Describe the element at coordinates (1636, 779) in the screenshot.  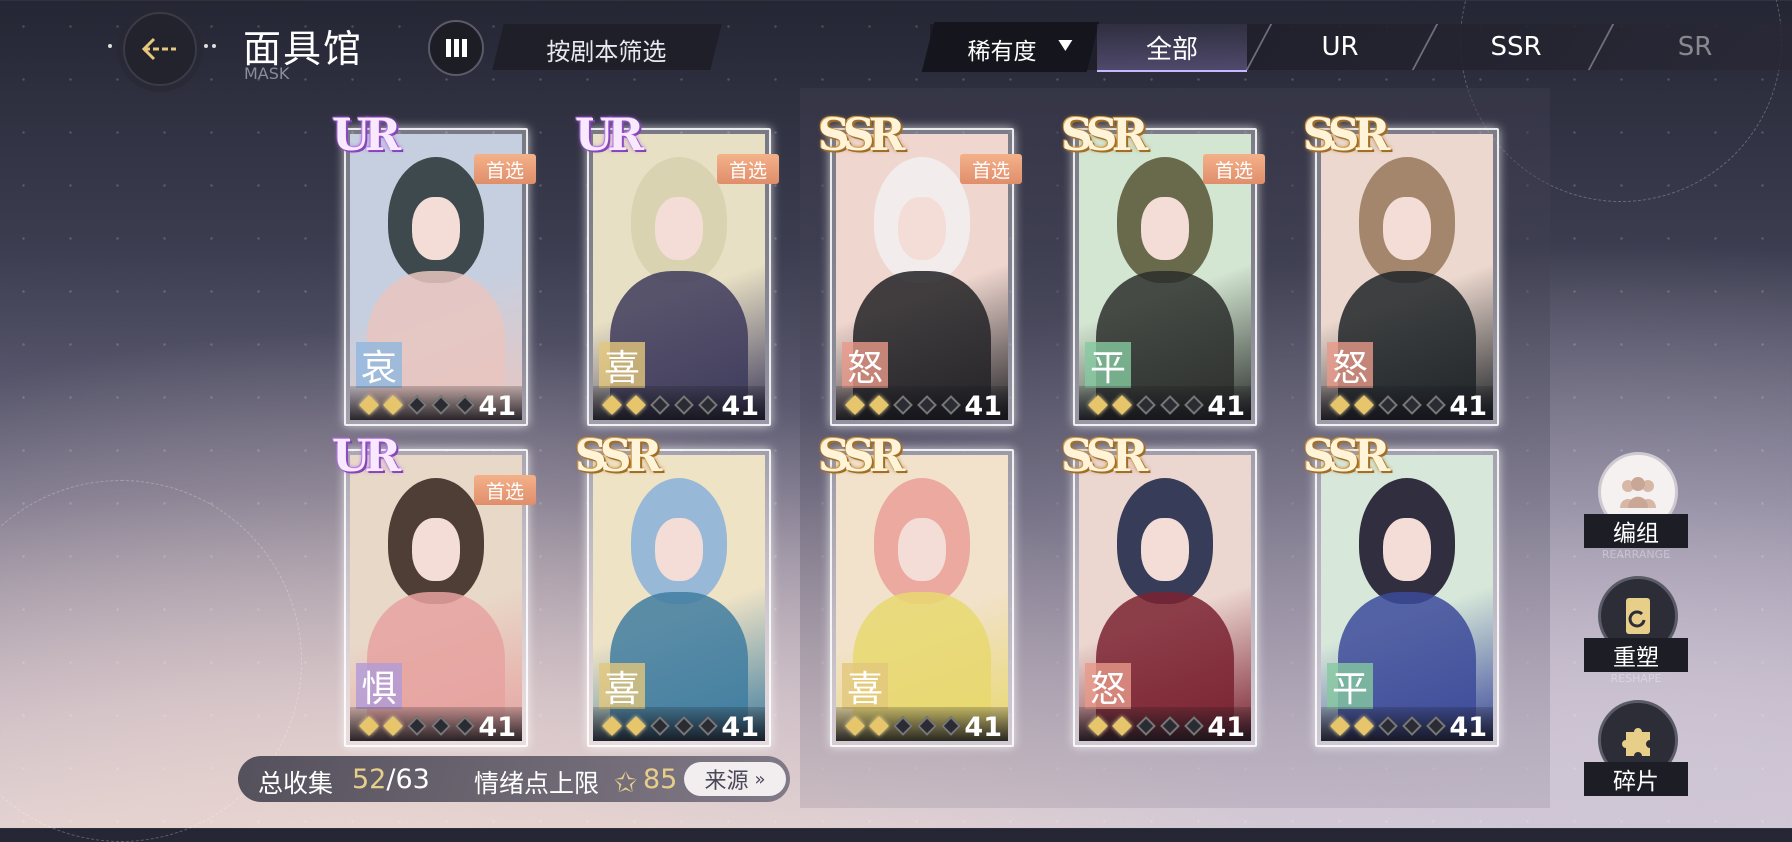
I see `fragment-label: 碎片` at that location.